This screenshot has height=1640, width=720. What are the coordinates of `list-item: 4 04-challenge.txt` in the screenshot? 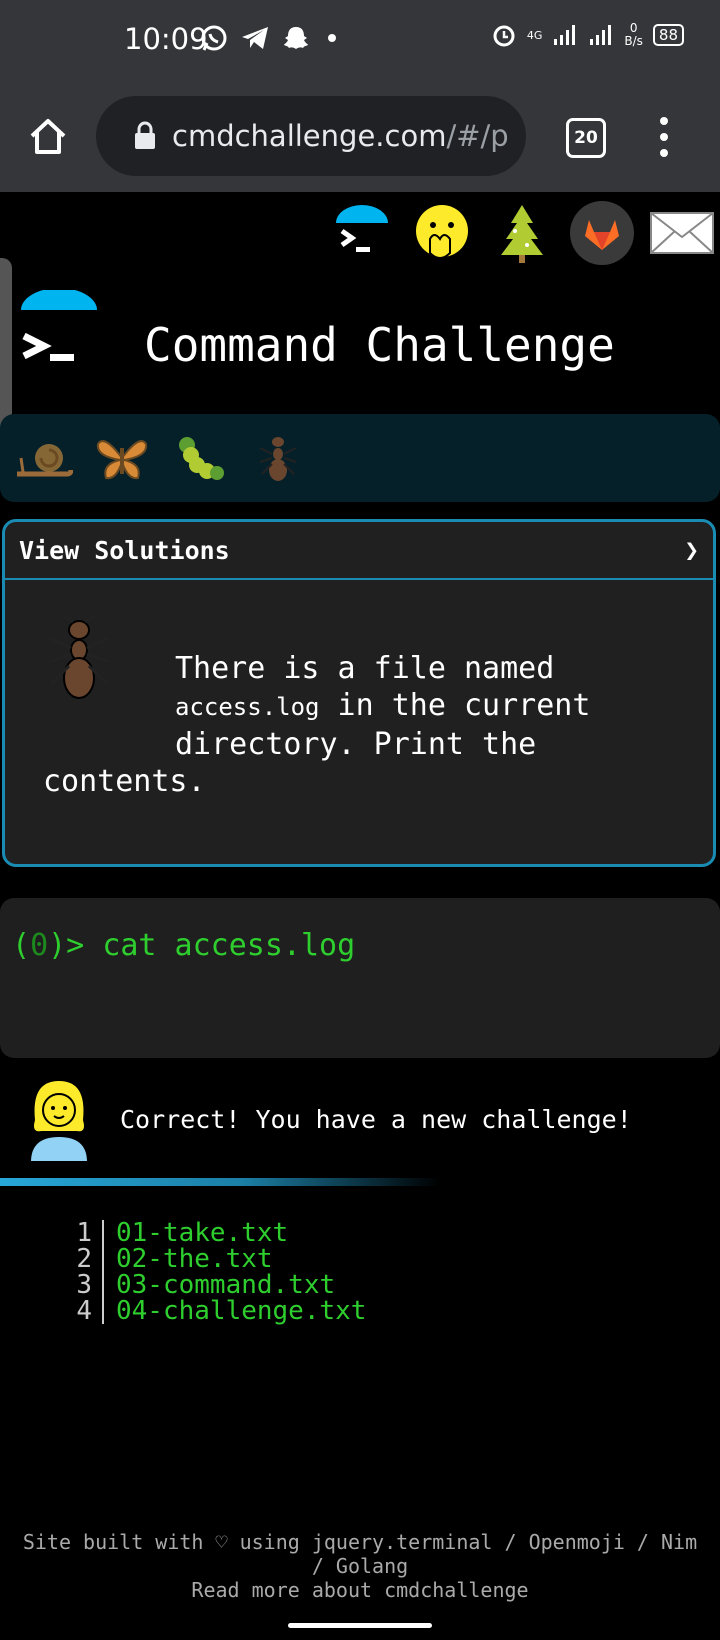 It's located at (217, 1311).